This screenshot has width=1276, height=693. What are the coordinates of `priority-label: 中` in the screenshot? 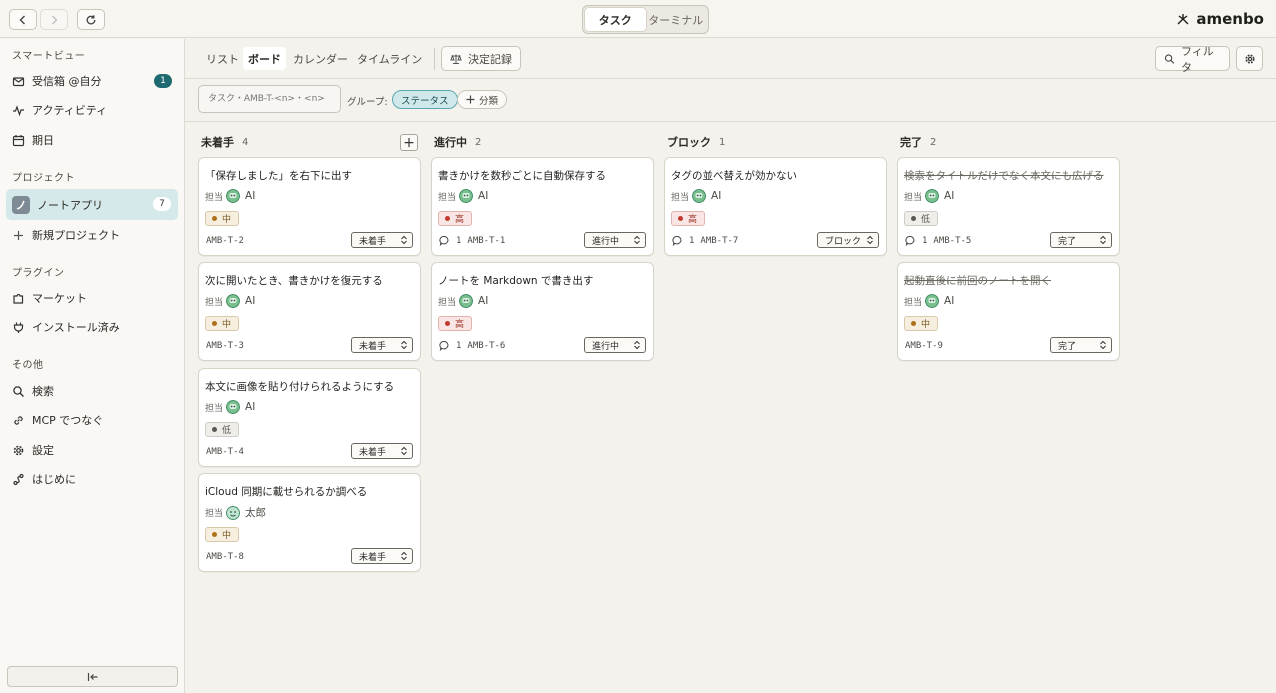 It's located at (227, 220).